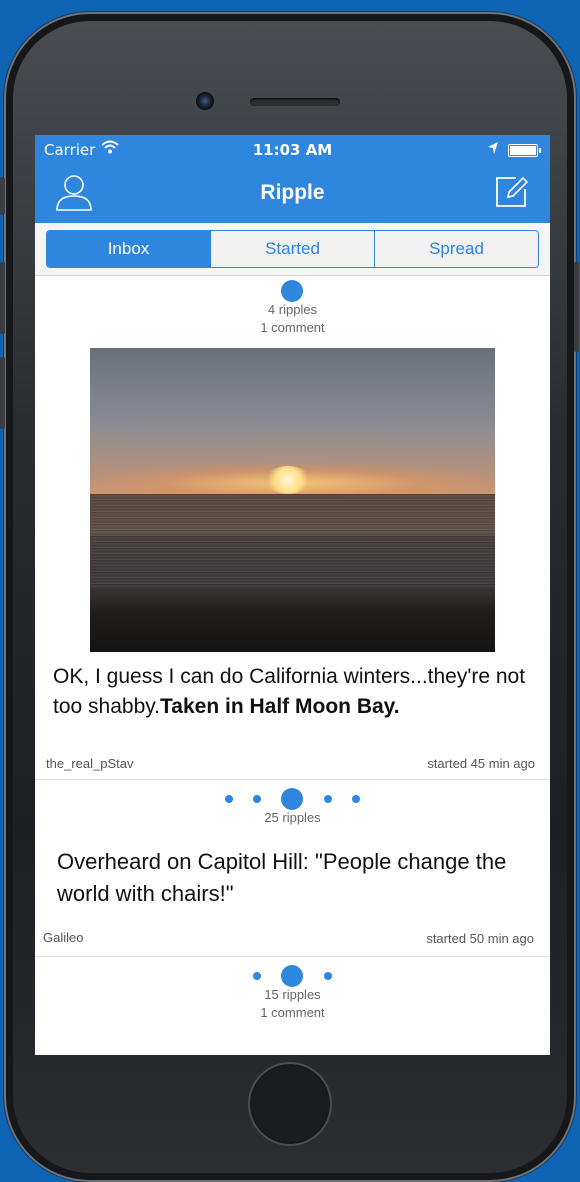 This screenshot has width=580, height=1182. I want to click on post-author: Galileo, so click(63, 937).